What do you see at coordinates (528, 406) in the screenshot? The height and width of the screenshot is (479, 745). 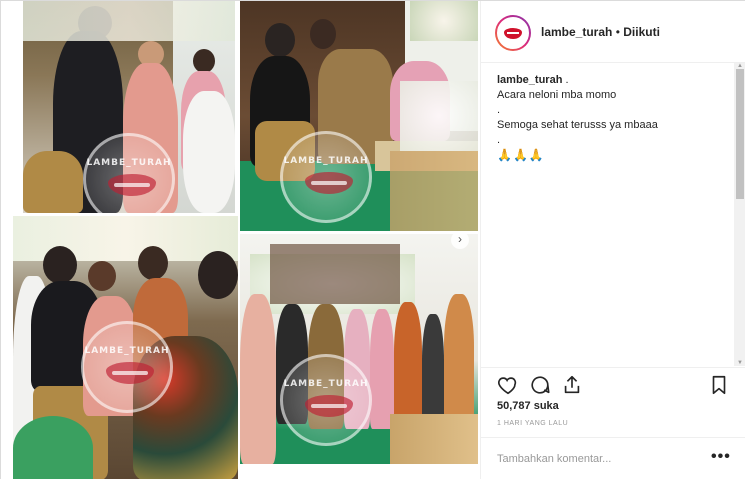 I see `like-count: 50,787 suka` at bounding box center [528, 406].